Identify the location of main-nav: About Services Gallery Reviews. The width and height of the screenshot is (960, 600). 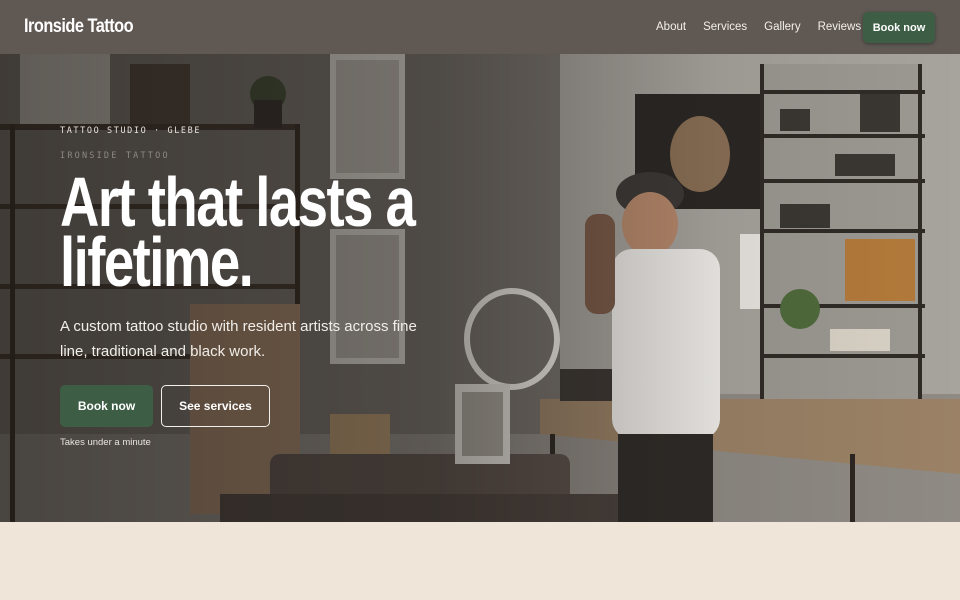
(758, 27).